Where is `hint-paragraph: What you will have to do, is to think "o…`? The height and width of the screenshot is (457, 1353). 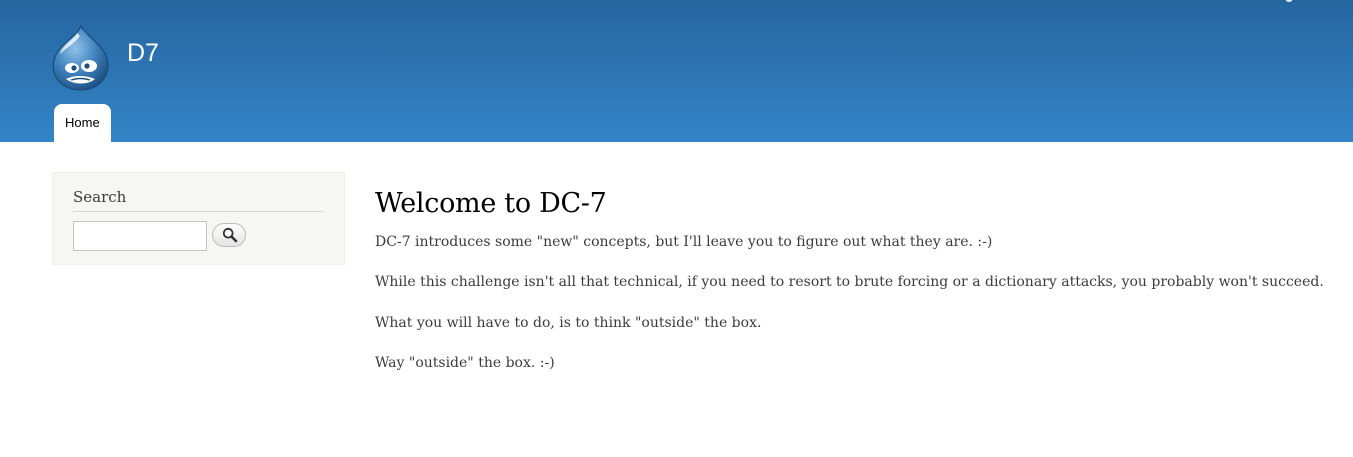
hint-paragraph: What you will have to do, is to think "o… is located at coordinates (568, 323).